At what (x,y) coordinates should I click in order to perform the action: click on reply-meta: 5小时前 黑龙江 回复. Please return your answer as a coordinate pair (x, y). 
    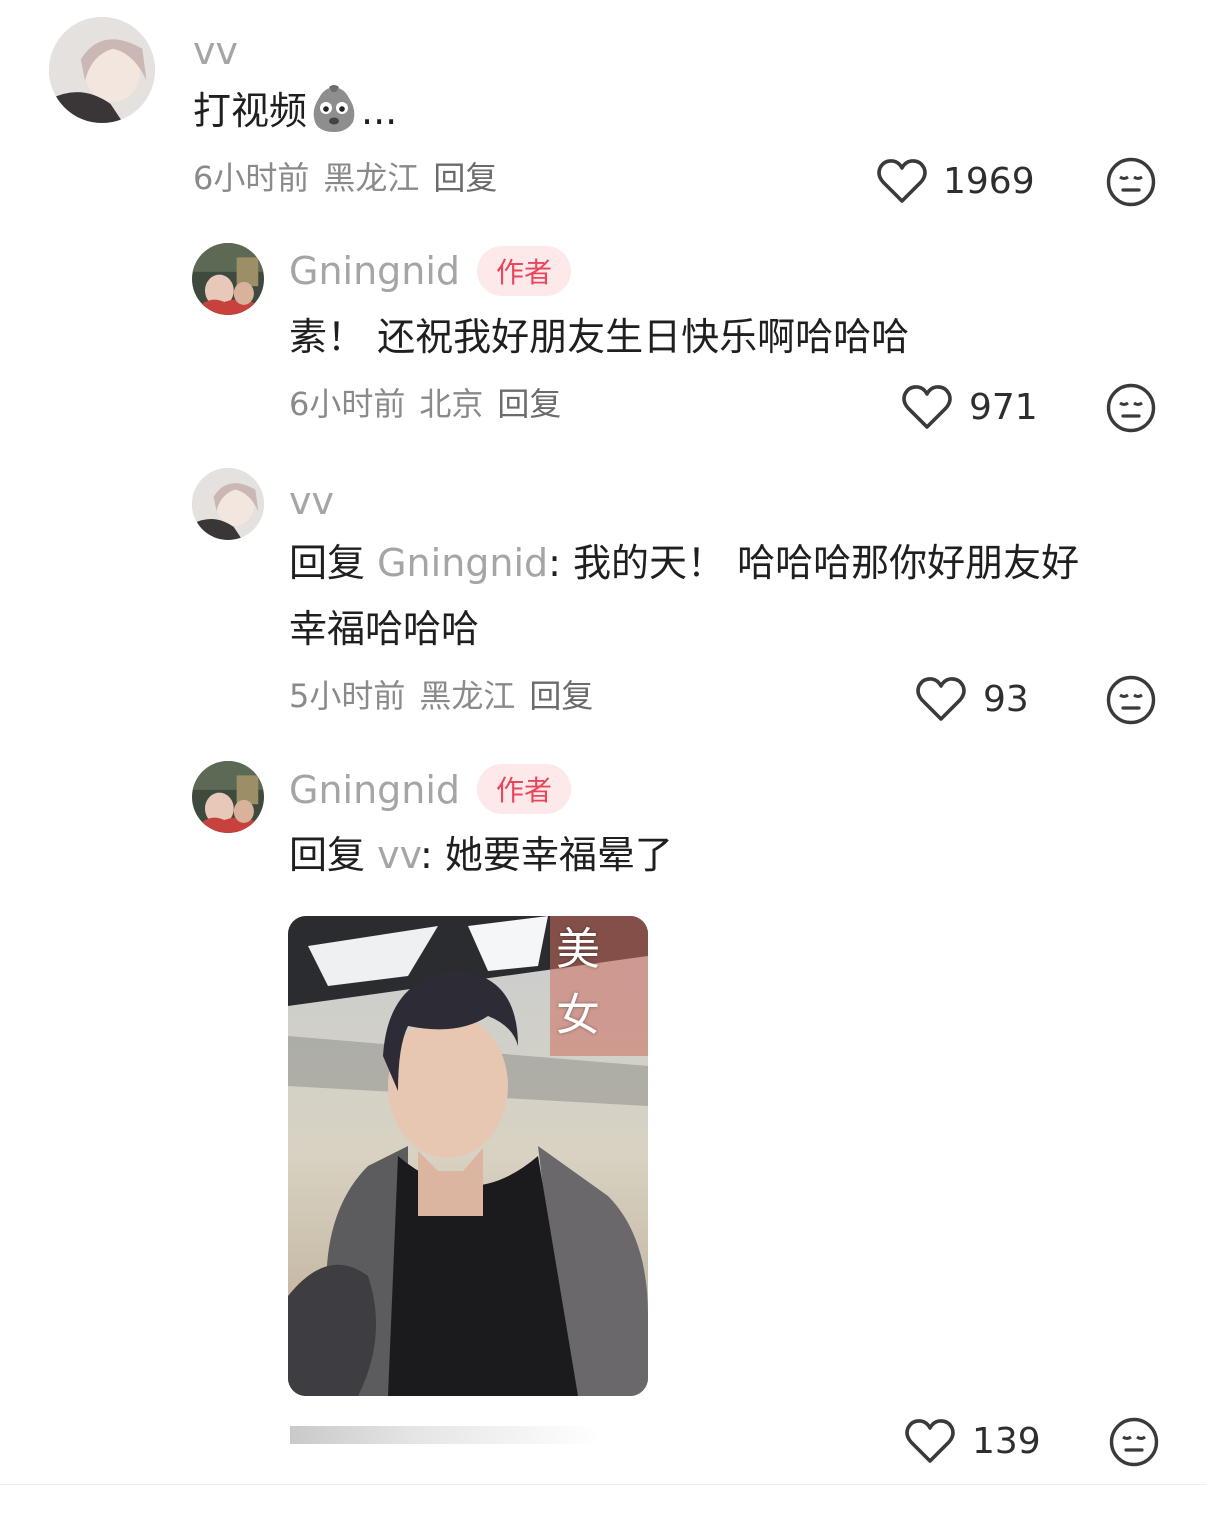
    Looking at the image, I should click on (441, 696).